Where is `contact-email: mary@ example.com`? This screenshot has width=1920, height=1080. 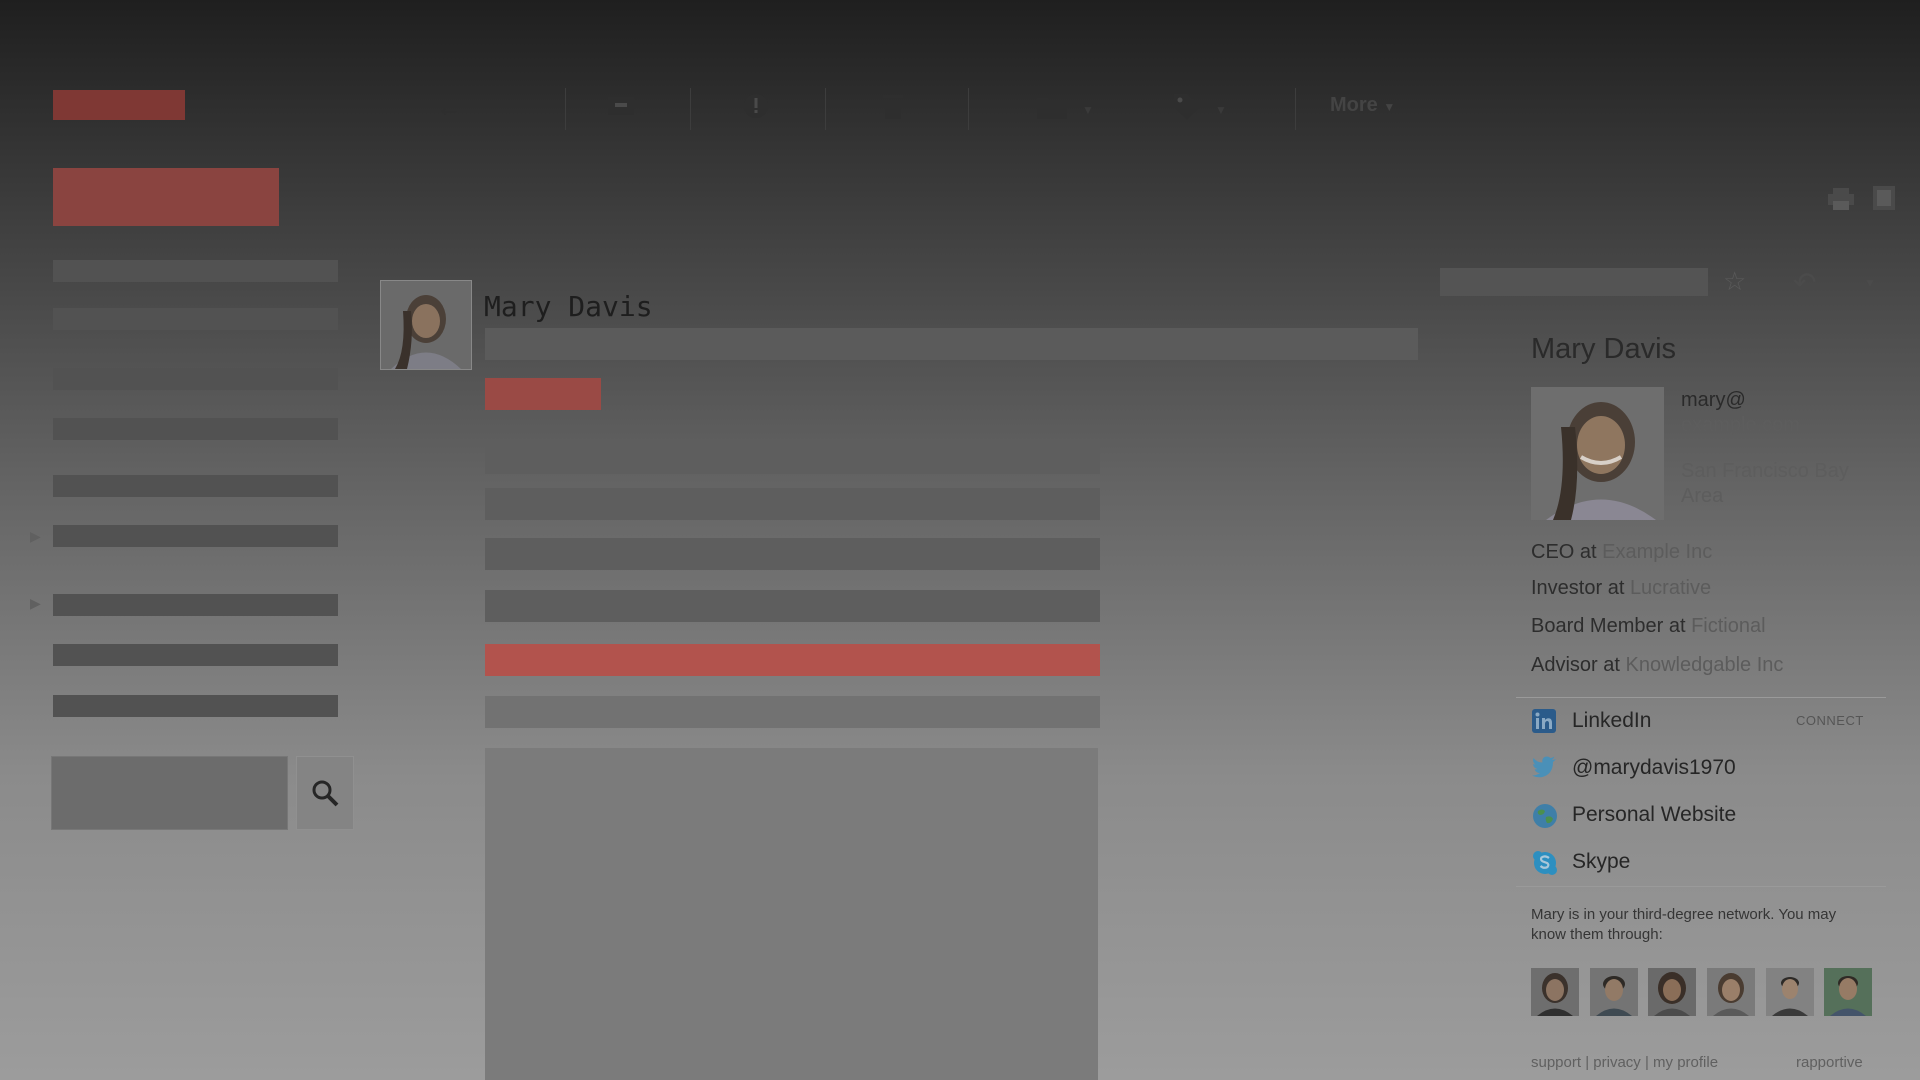
contact-email: mary@ example.com is located at coordinates (1740, 413).